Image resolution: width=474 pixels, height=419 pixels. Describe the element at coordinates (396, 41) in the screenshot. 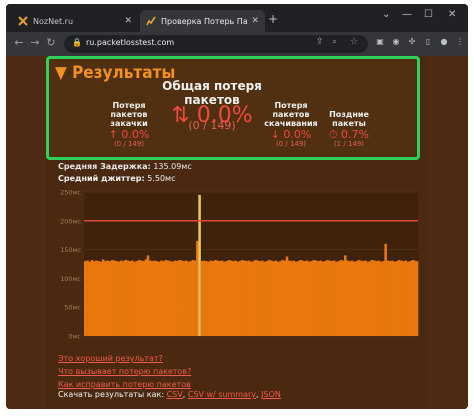

I see `extension-badge-icon: ◉` at that location.